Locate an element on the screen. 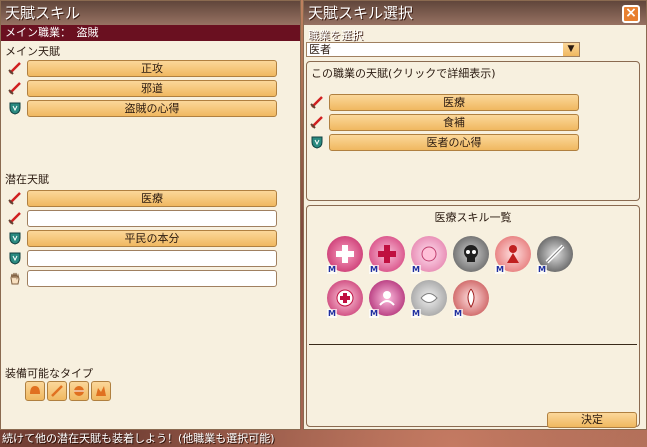 This screenshot has width=647, height=447. heal-orb-skill-icon: M is located at coordinates (429, 255).